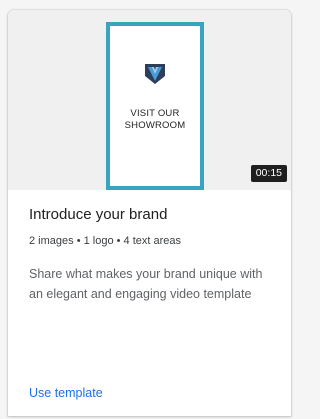 This screenshot has height=419, width=320. Describe the element at coordinates (98, 214) in the screenshot. I see `template-title: Introduce your brand` at that location.